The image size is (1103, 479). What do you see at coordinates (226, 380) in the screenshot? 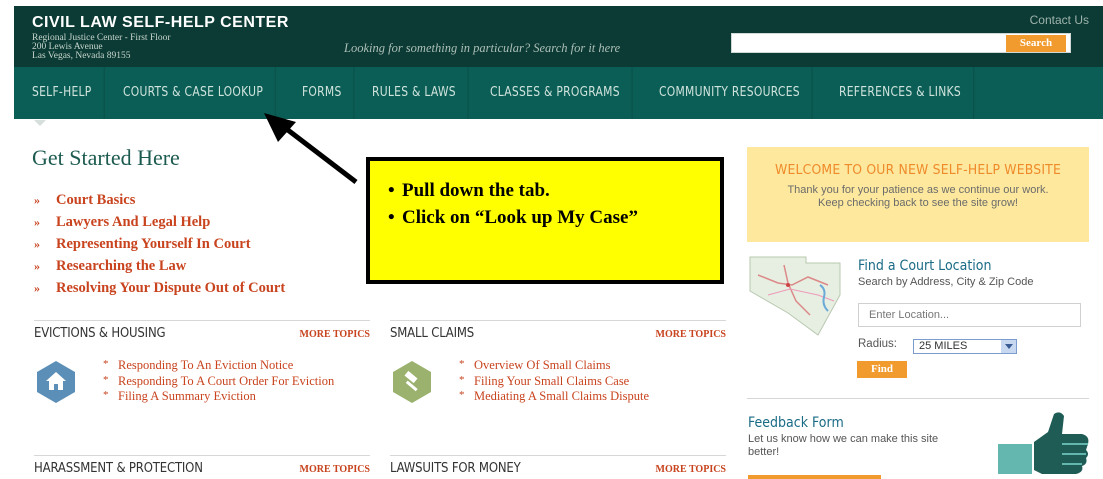
I see `link-label: Responding To A Court Order For Eviction` at bounding box center [226, 380].